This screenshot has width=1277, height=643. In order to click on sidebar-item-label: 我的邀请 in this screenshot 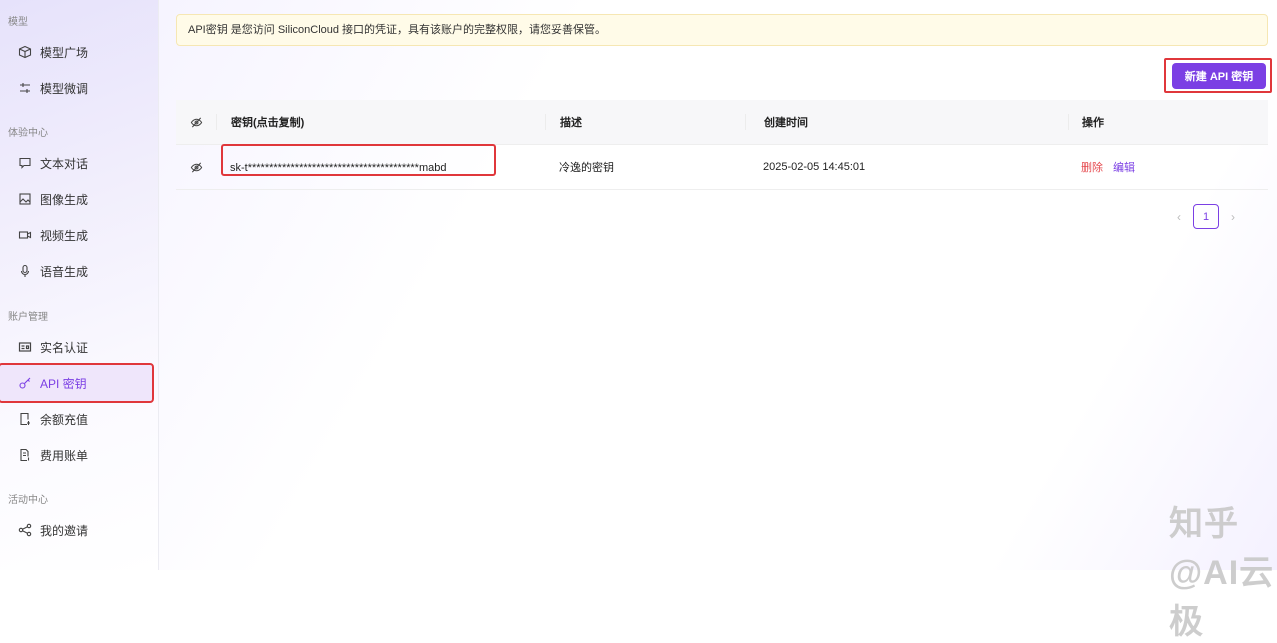, I will do `click(64, 530)`.